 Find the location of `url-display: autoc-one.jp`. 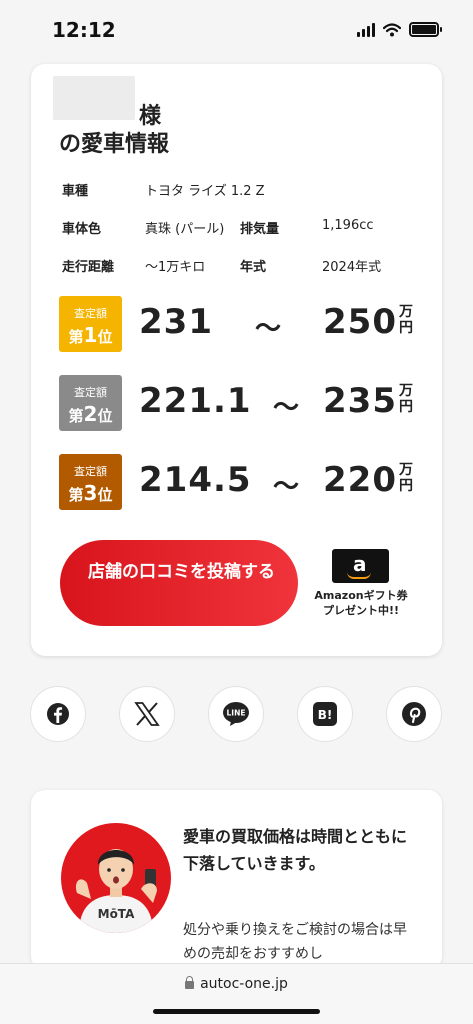

url-display: autoc-one.jp is located at coordinates (236, 984).